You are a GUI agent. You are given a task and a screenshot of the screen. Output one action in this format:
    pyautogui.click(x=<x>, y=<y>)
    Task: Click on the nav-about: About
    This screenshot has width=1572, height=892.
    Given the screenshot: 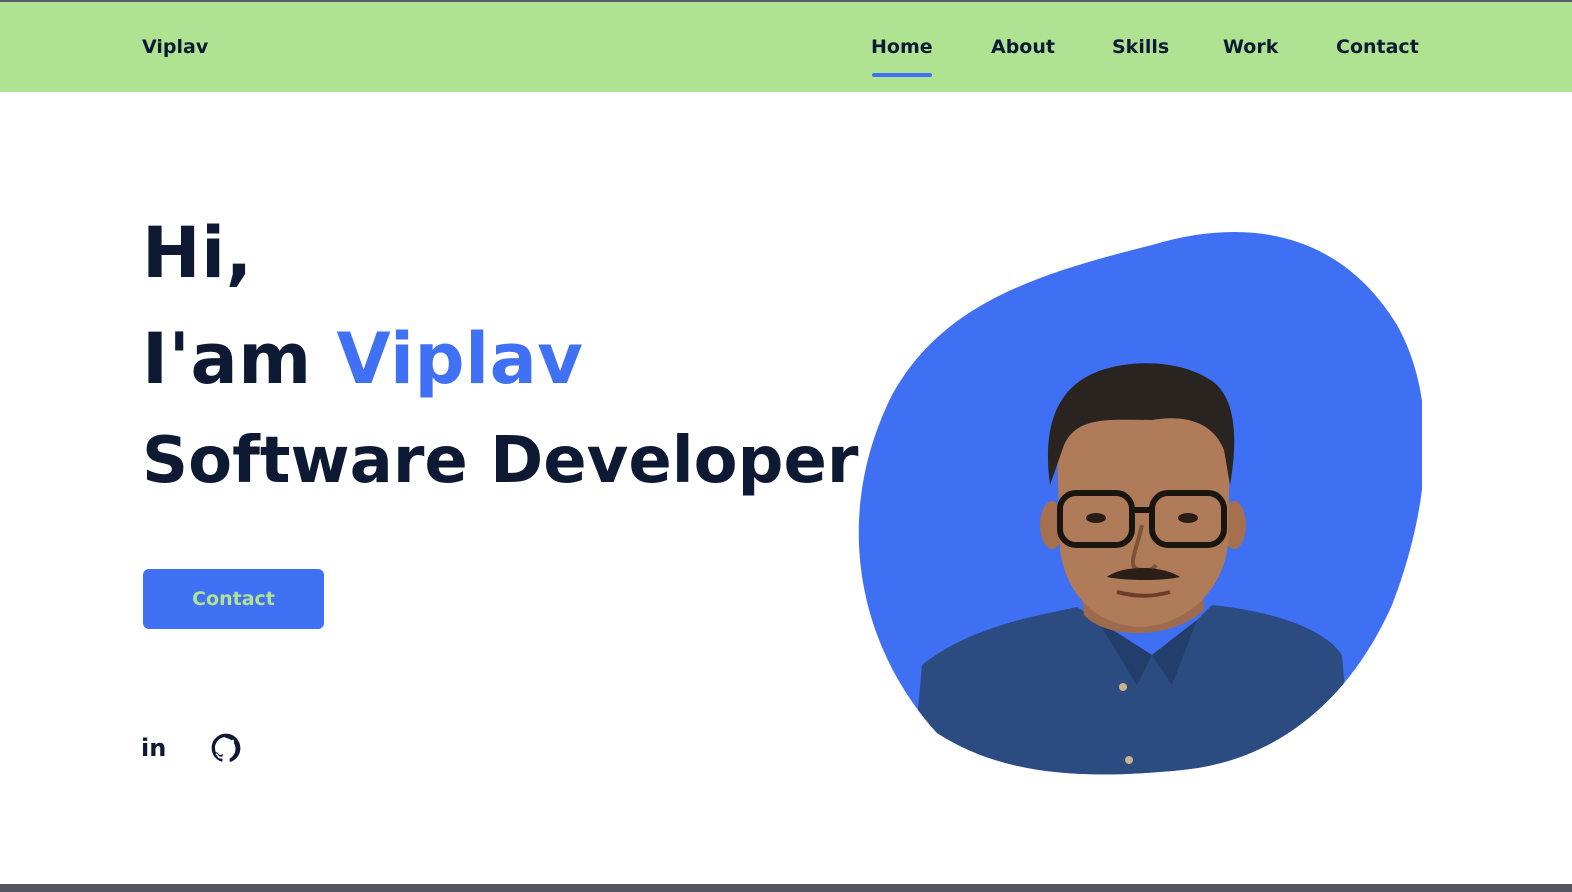 What is the action you would take?
    pyautogui.click(x=1023, y=47)
    